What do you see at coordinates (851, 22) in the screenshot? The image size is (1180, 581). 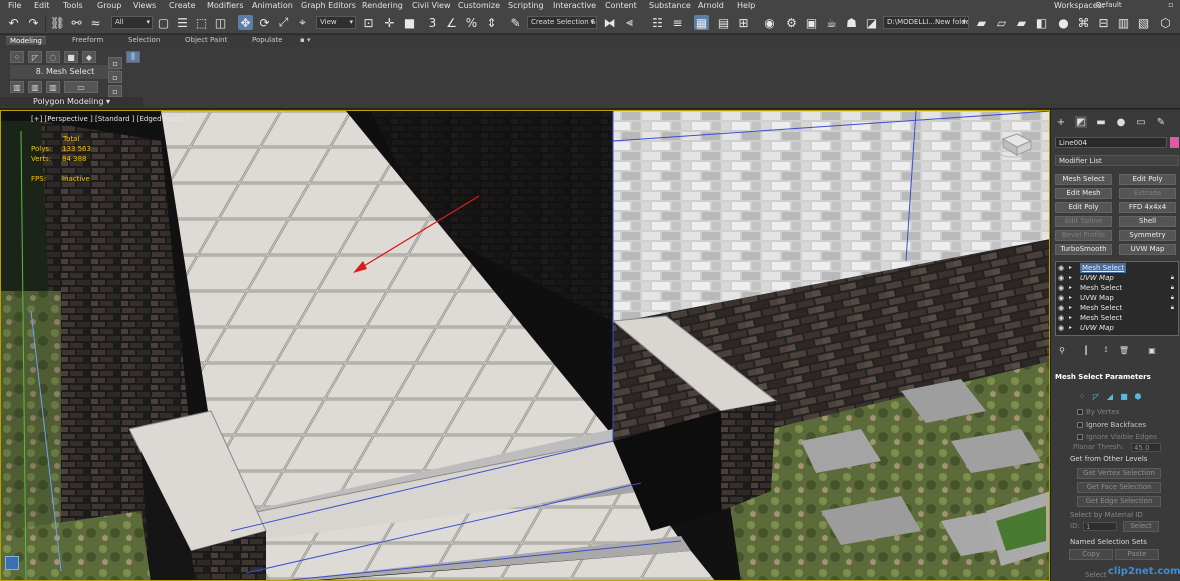 I see `render-iterative-icon: ☗` at bounding box center [851, 22].